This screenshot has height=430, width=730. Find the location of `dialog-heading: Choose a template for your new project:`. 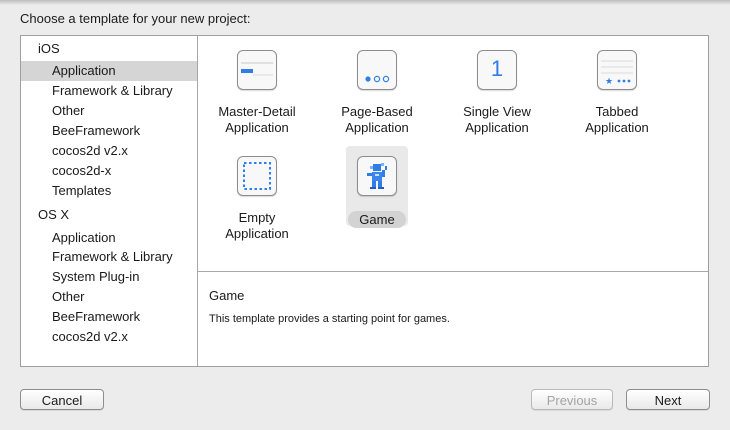

dialog-heading: Choose a template for your new project: is located at coordinates (135, 18).